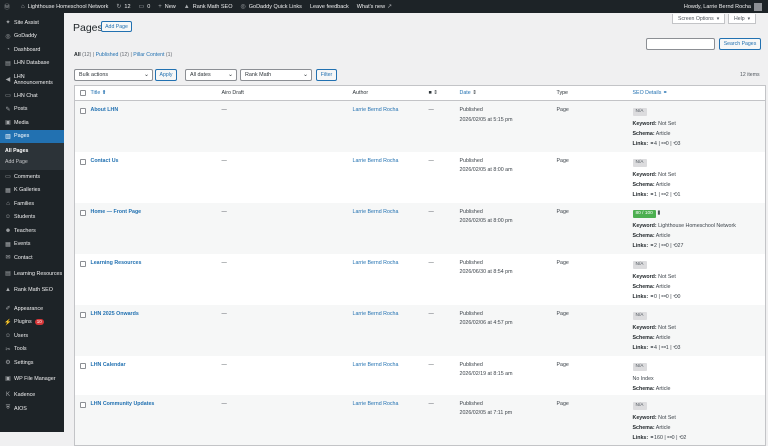 The image size is (768, 446). Describe the element at coordinates (276, 75) in the screenshot. I see `rankmath-filter-select: Rank Math` at that location.